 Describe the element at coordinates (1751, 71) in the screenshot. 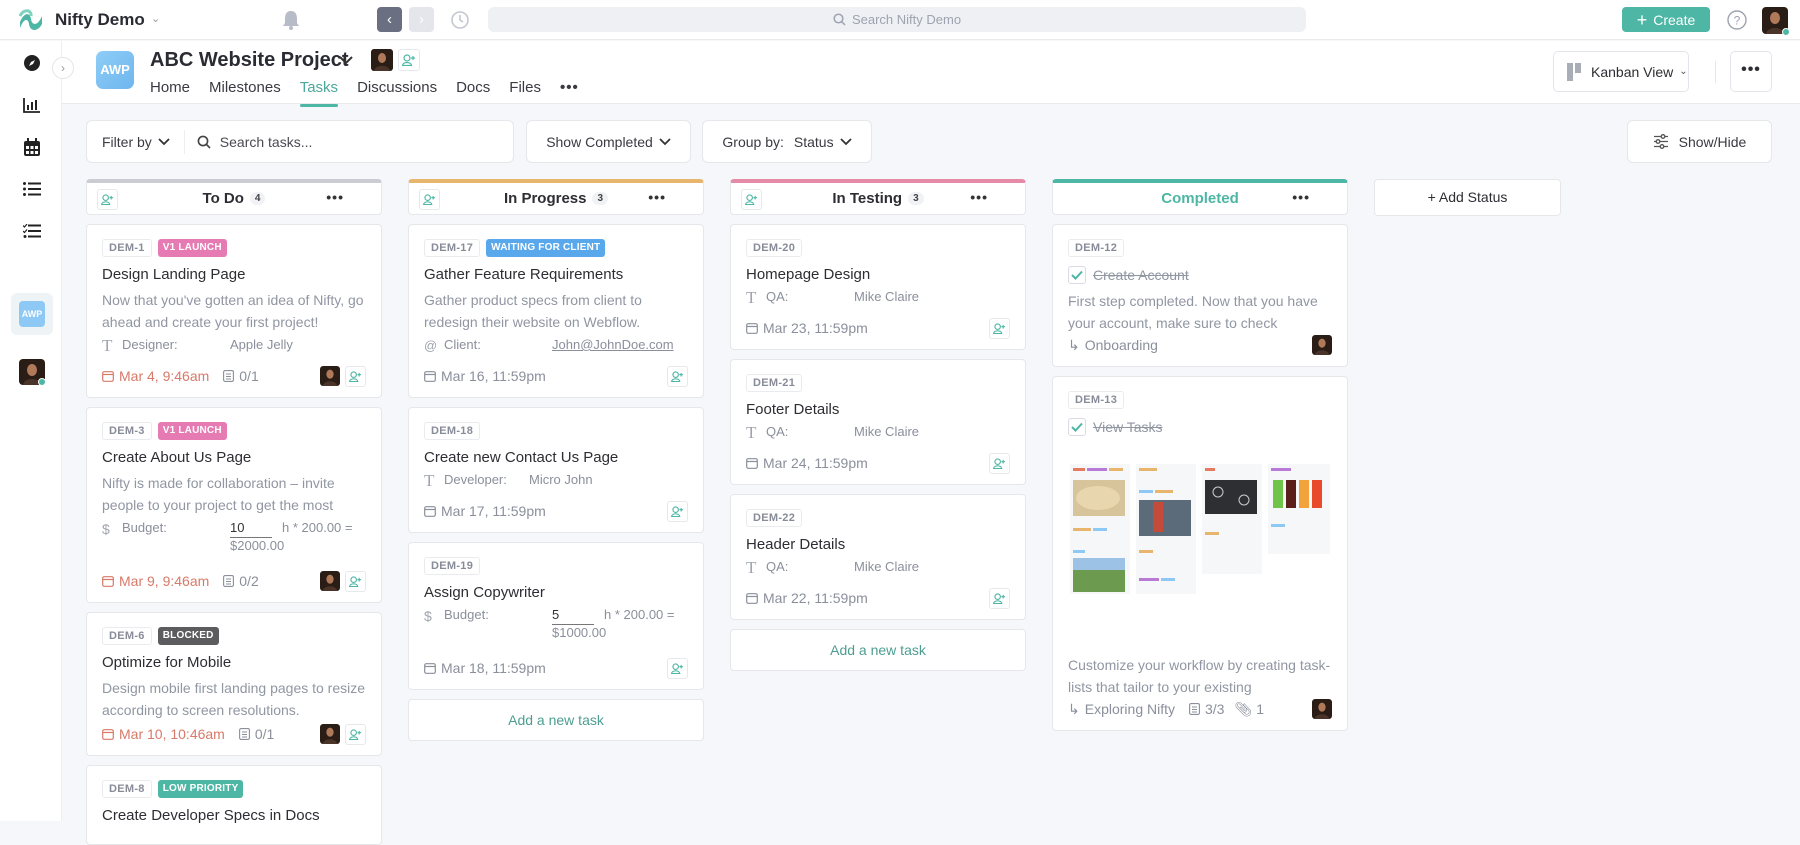

I see `more-options-button: •••` at that location.